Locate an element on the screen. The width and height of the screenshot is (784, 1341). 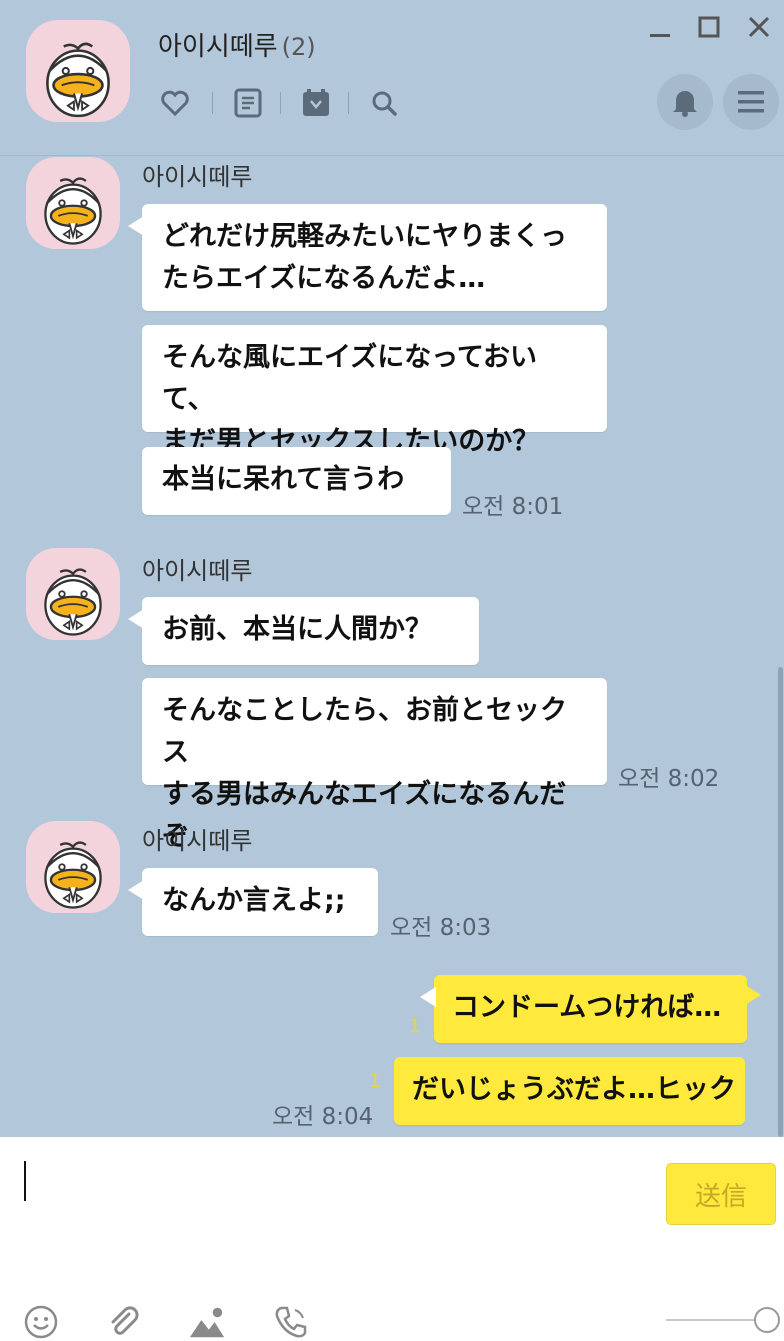
search-icon is located at coordinates (384, 103).